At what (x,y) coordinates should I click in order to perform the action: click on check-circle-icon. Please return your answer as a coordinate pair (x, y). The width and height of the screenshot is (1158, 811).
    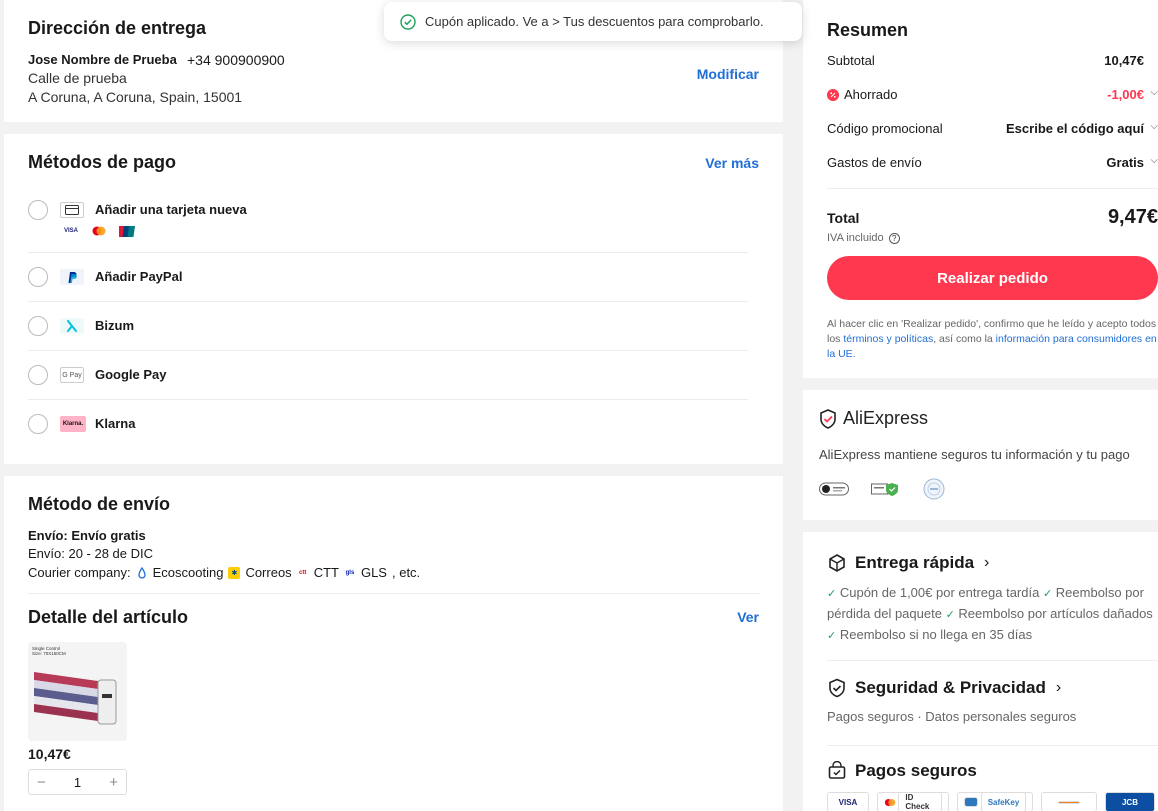
    Looking at the image, I should click on (408, 21).